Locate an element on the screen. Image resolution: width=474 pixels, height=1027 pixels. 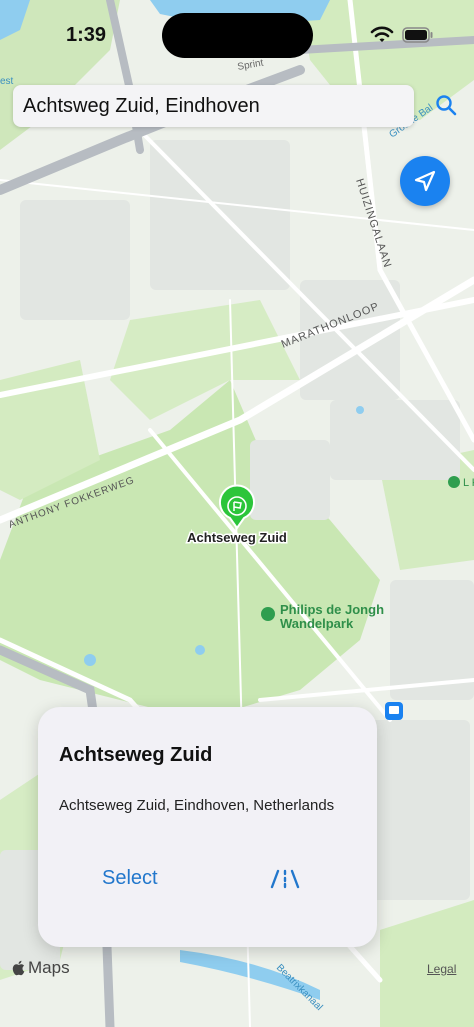
status-time: 1:39 is located at coordinates (86, 35).